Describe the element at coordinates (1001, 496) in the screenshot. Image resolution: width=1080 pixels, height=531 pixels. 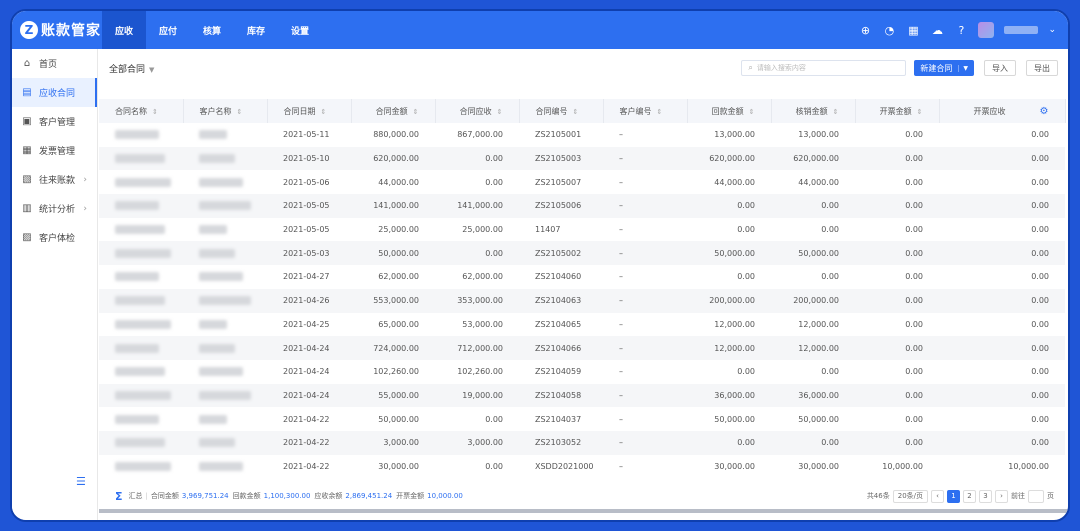
I see `next-page-button: ›` at that location.